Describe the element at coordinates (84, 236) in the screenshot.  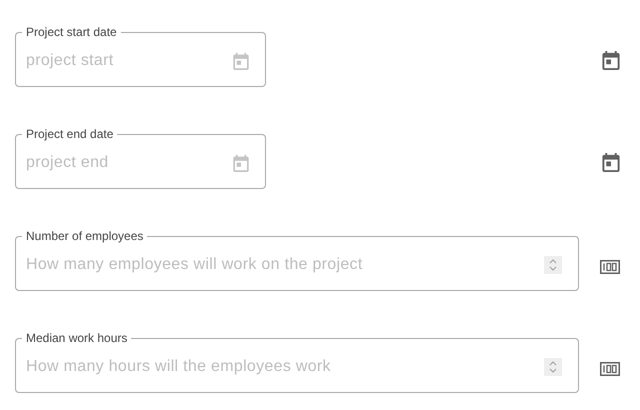
I see `field-label: Number of employees` at that location.